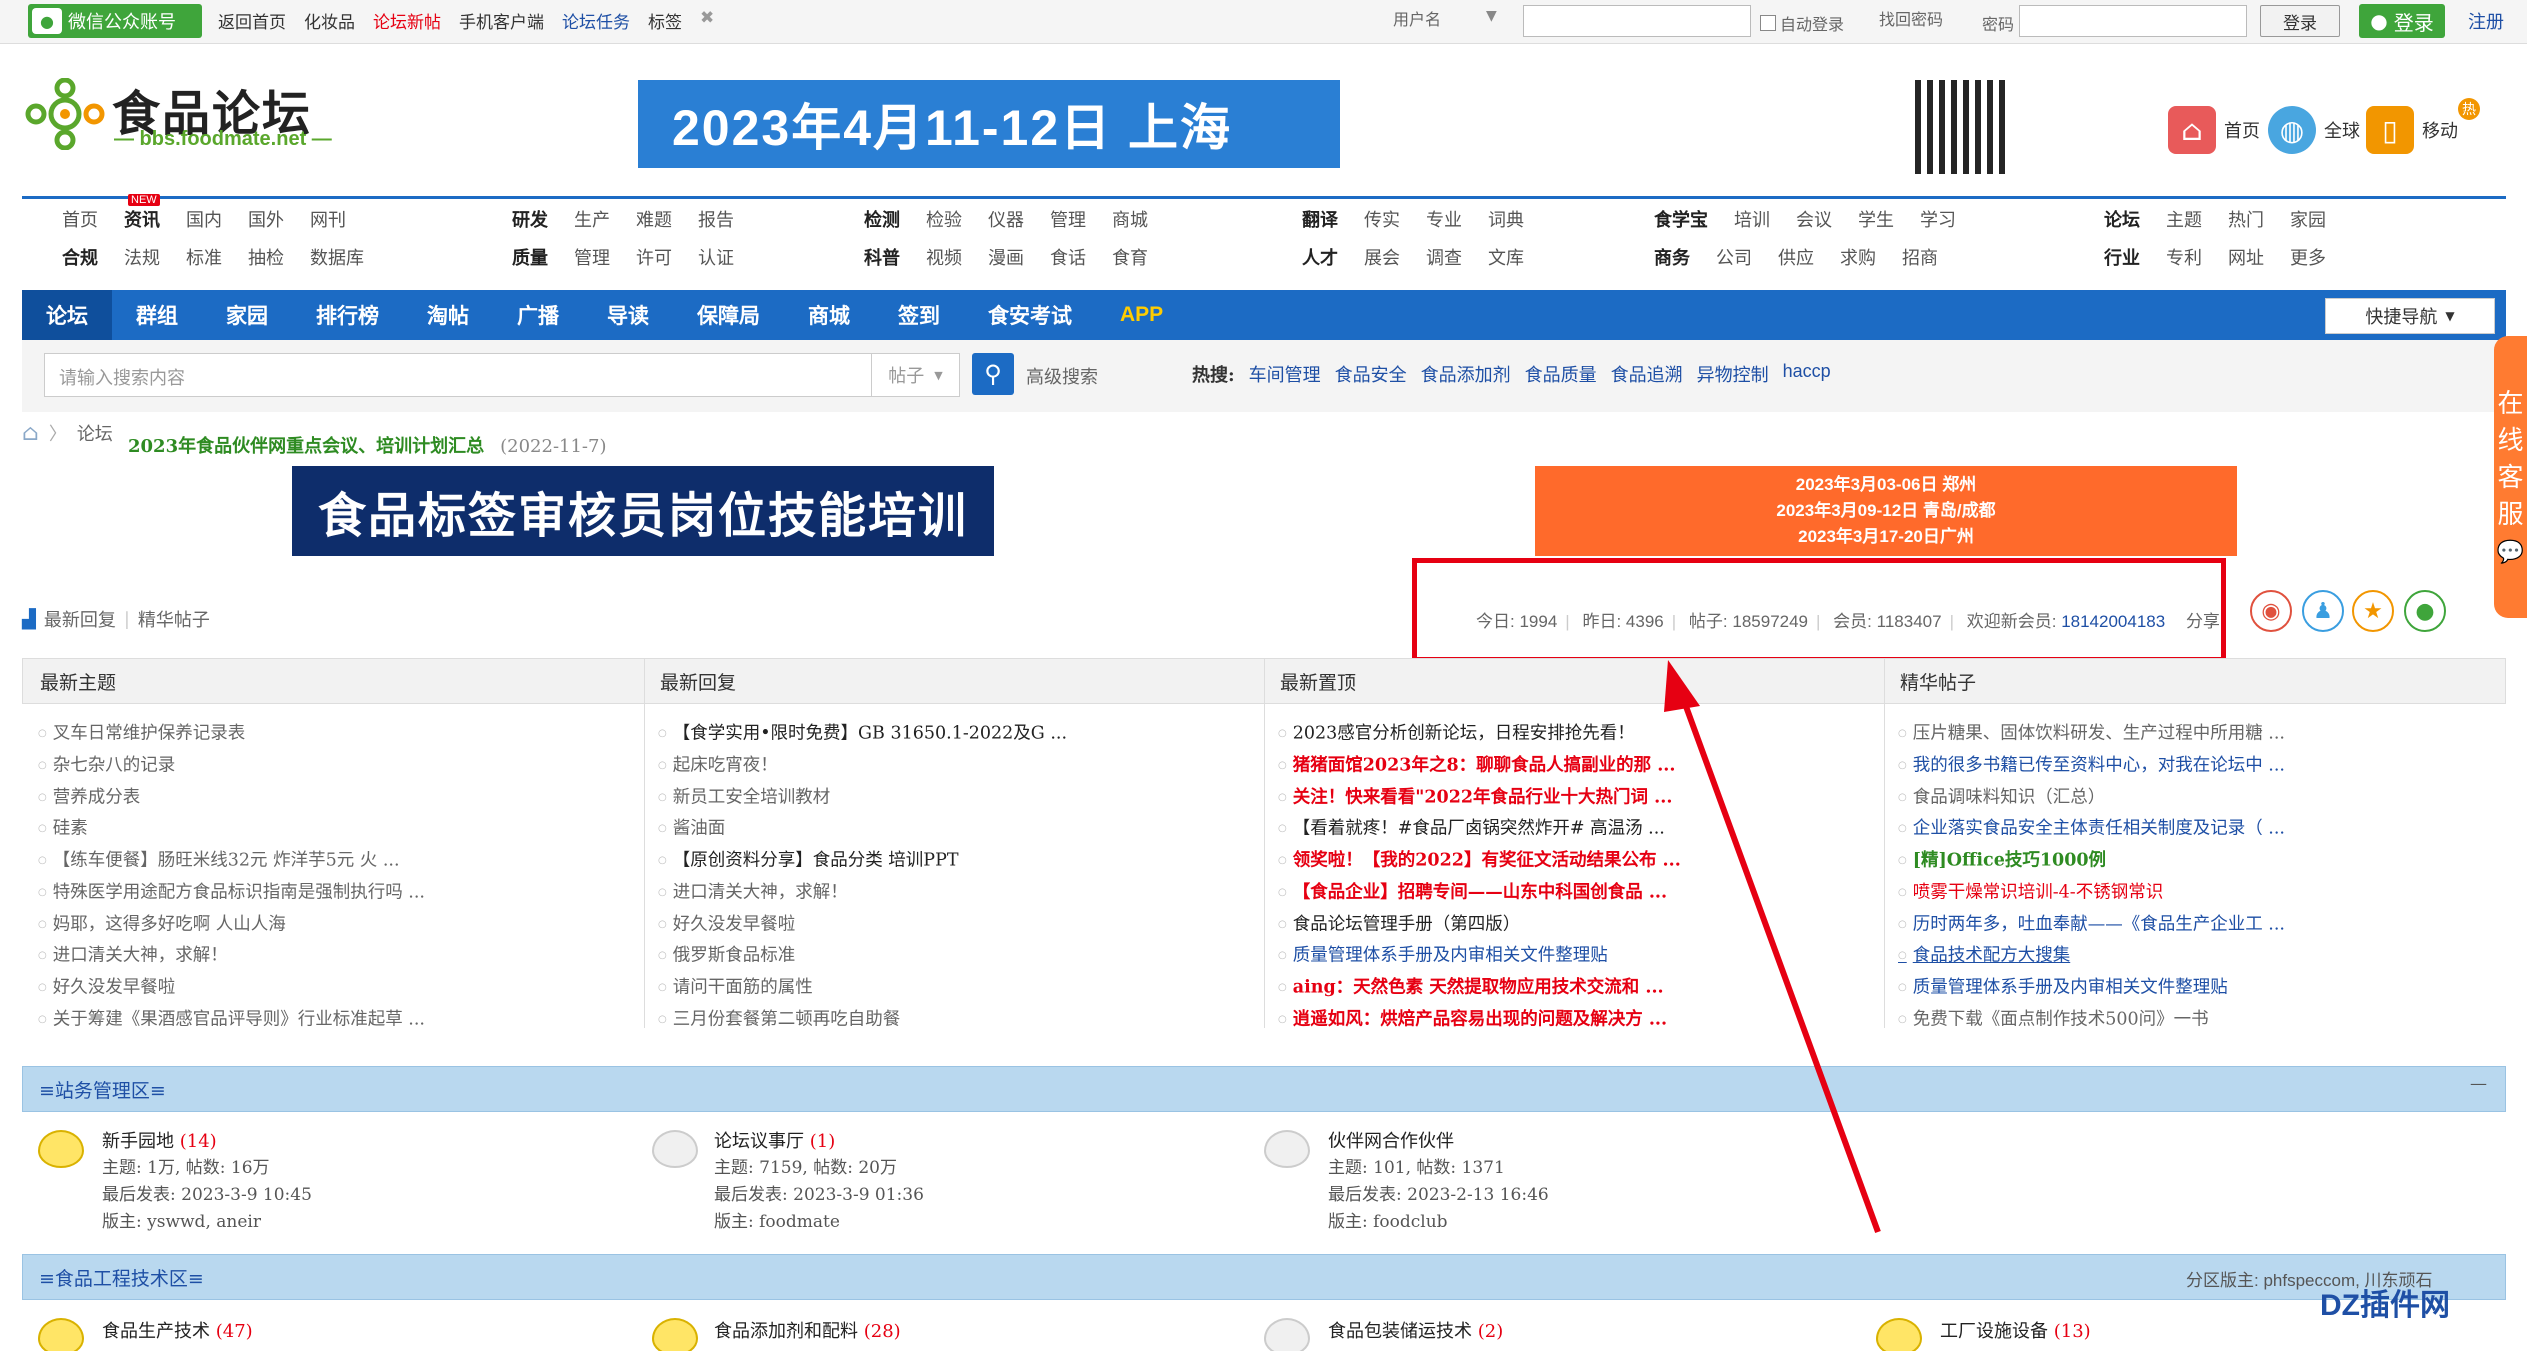 The width and height of the screenshot is (2527, 1351). What do you see at coordinates (266, 258) in the screenshot?
I see `cat-item: 抽检` at bounding box center [266, 258].